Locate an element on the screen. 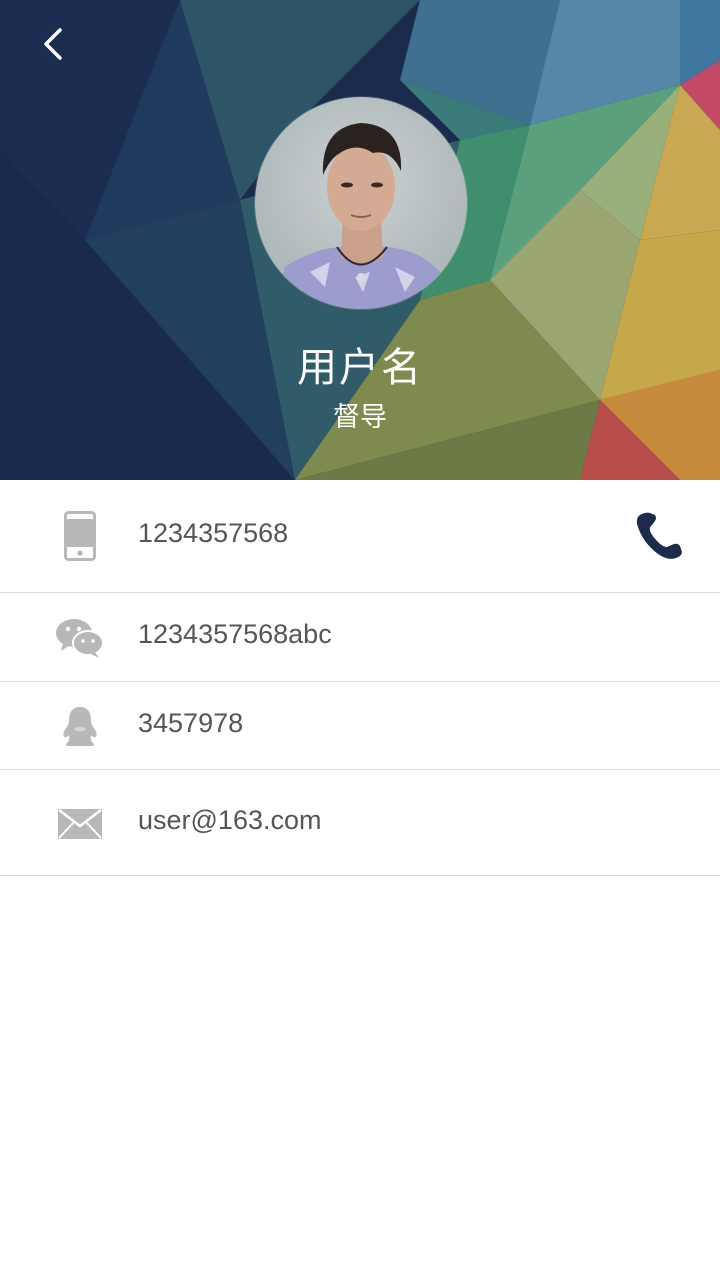  wechat-row: 1234357568abc is located at coordinates (360, 637).